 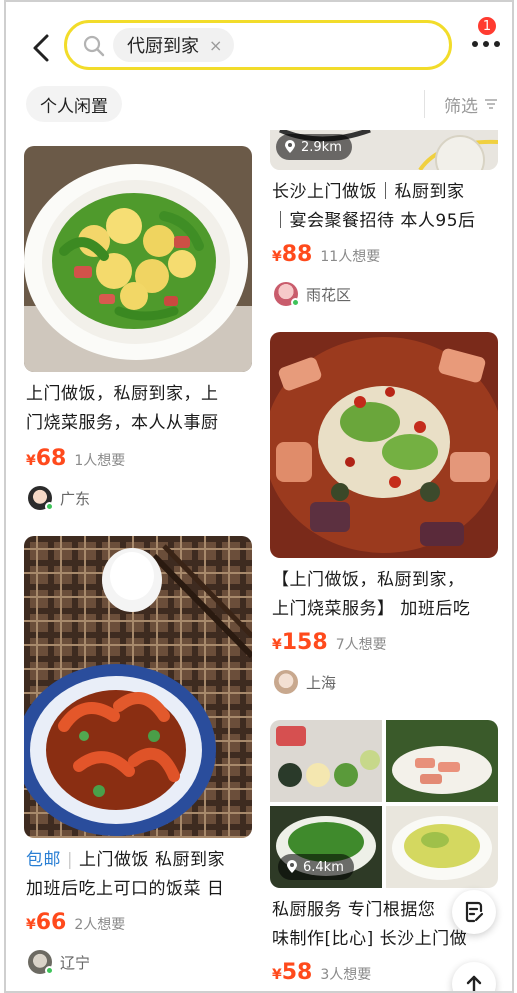 What do you see at coordinates (329, 642) in the screenshot?
I see `price-row: ¥158 7人想要` at bounding box center [329, 642].